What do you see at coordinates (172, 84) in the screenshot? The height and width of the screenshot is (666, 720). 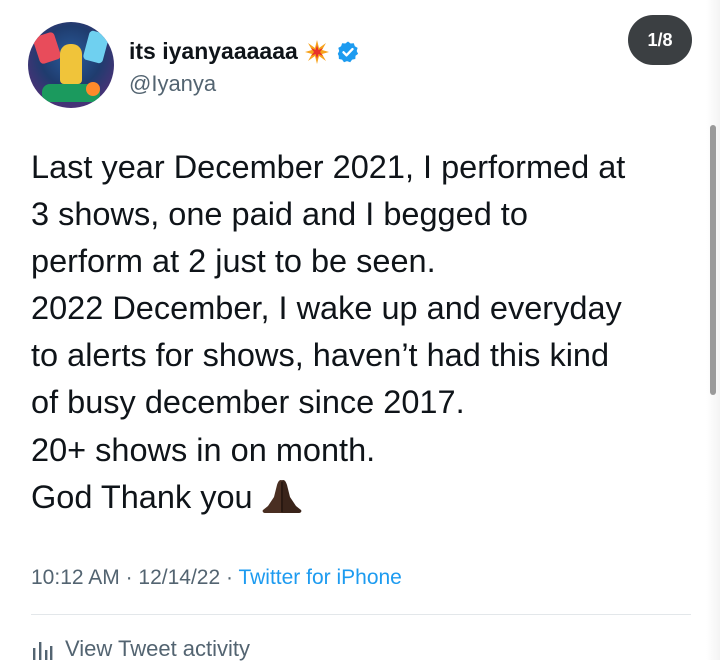 I see `author-handle: @Iyanya` at bounding box center [172, 84].